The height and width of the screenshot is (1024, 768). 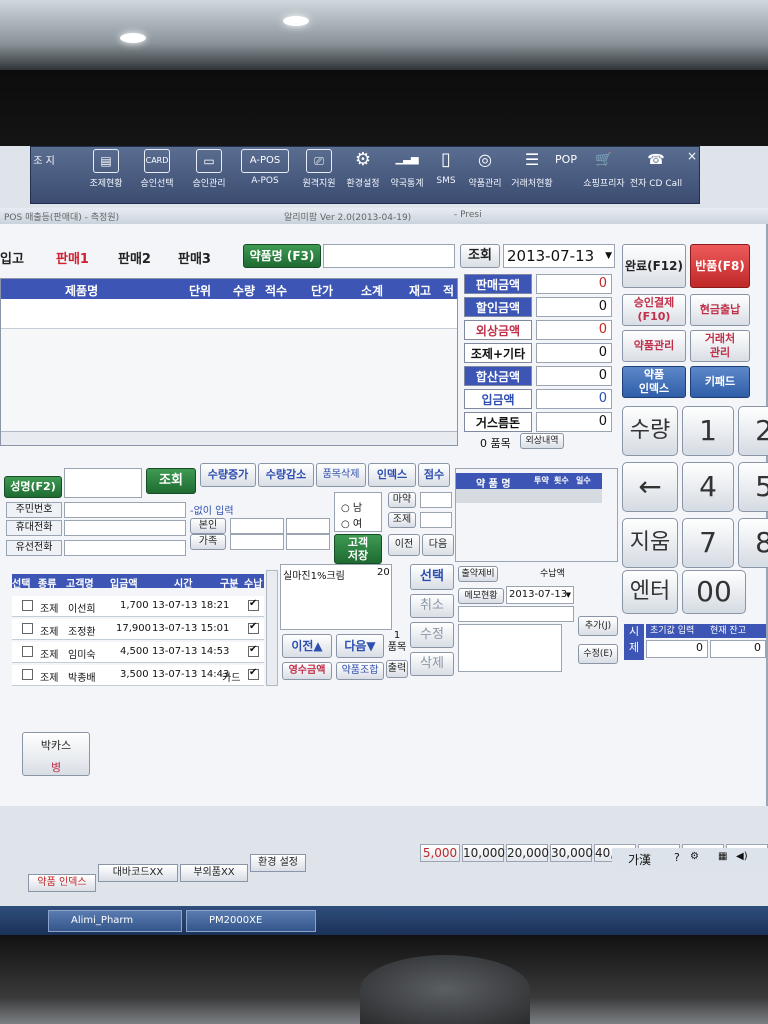 I want to click on tab-drug-index: 약품 인덱스, so click(x=62, y=883).